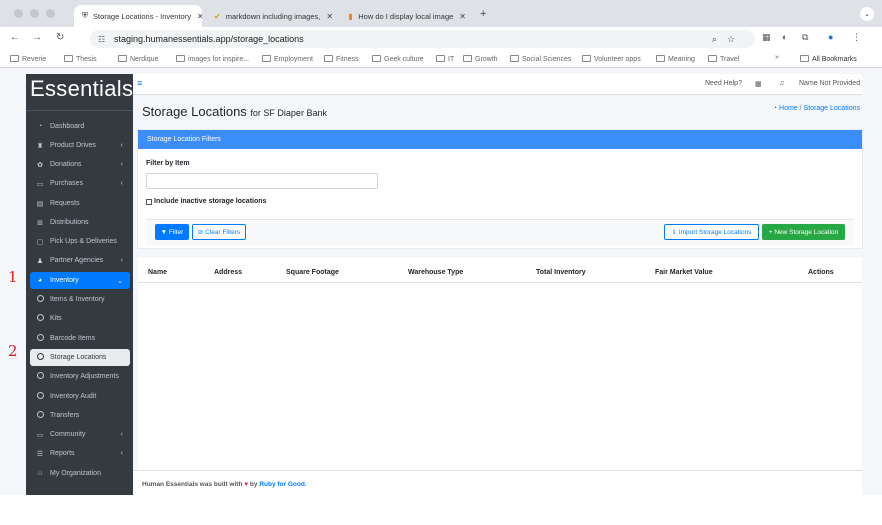  What do you see at coordinates (435, 272) in the screenshot?
I see `column-header-warehouse-type: Warehouse Type` at bounding box center [435, 272].